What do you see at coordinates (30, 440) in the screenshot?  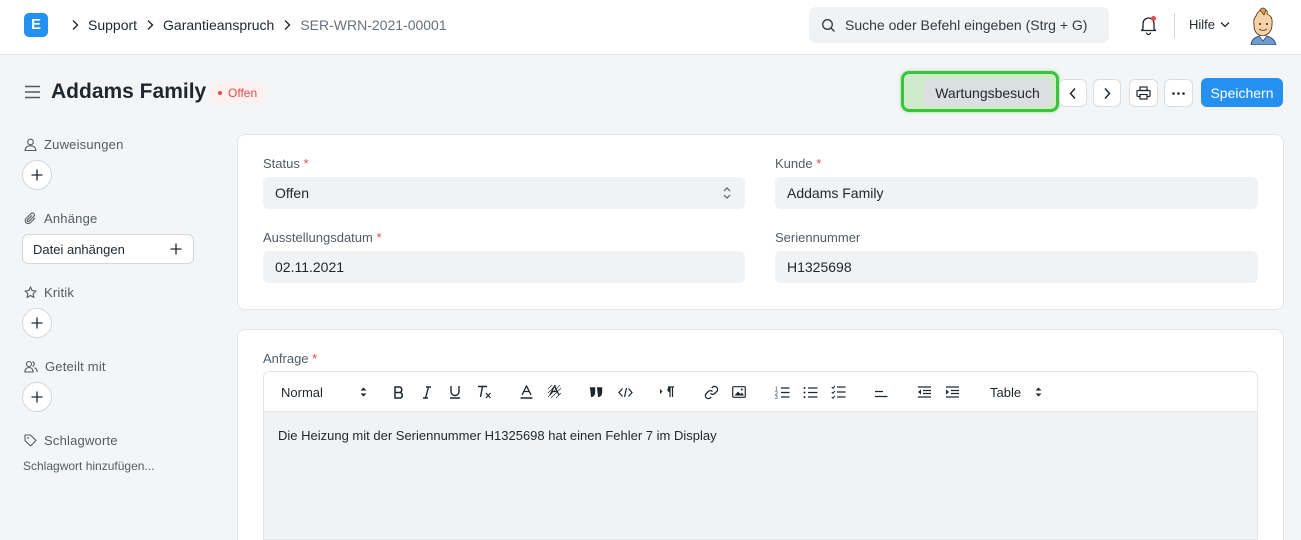 I see `tag-icon` at bounding box center [30, 440].